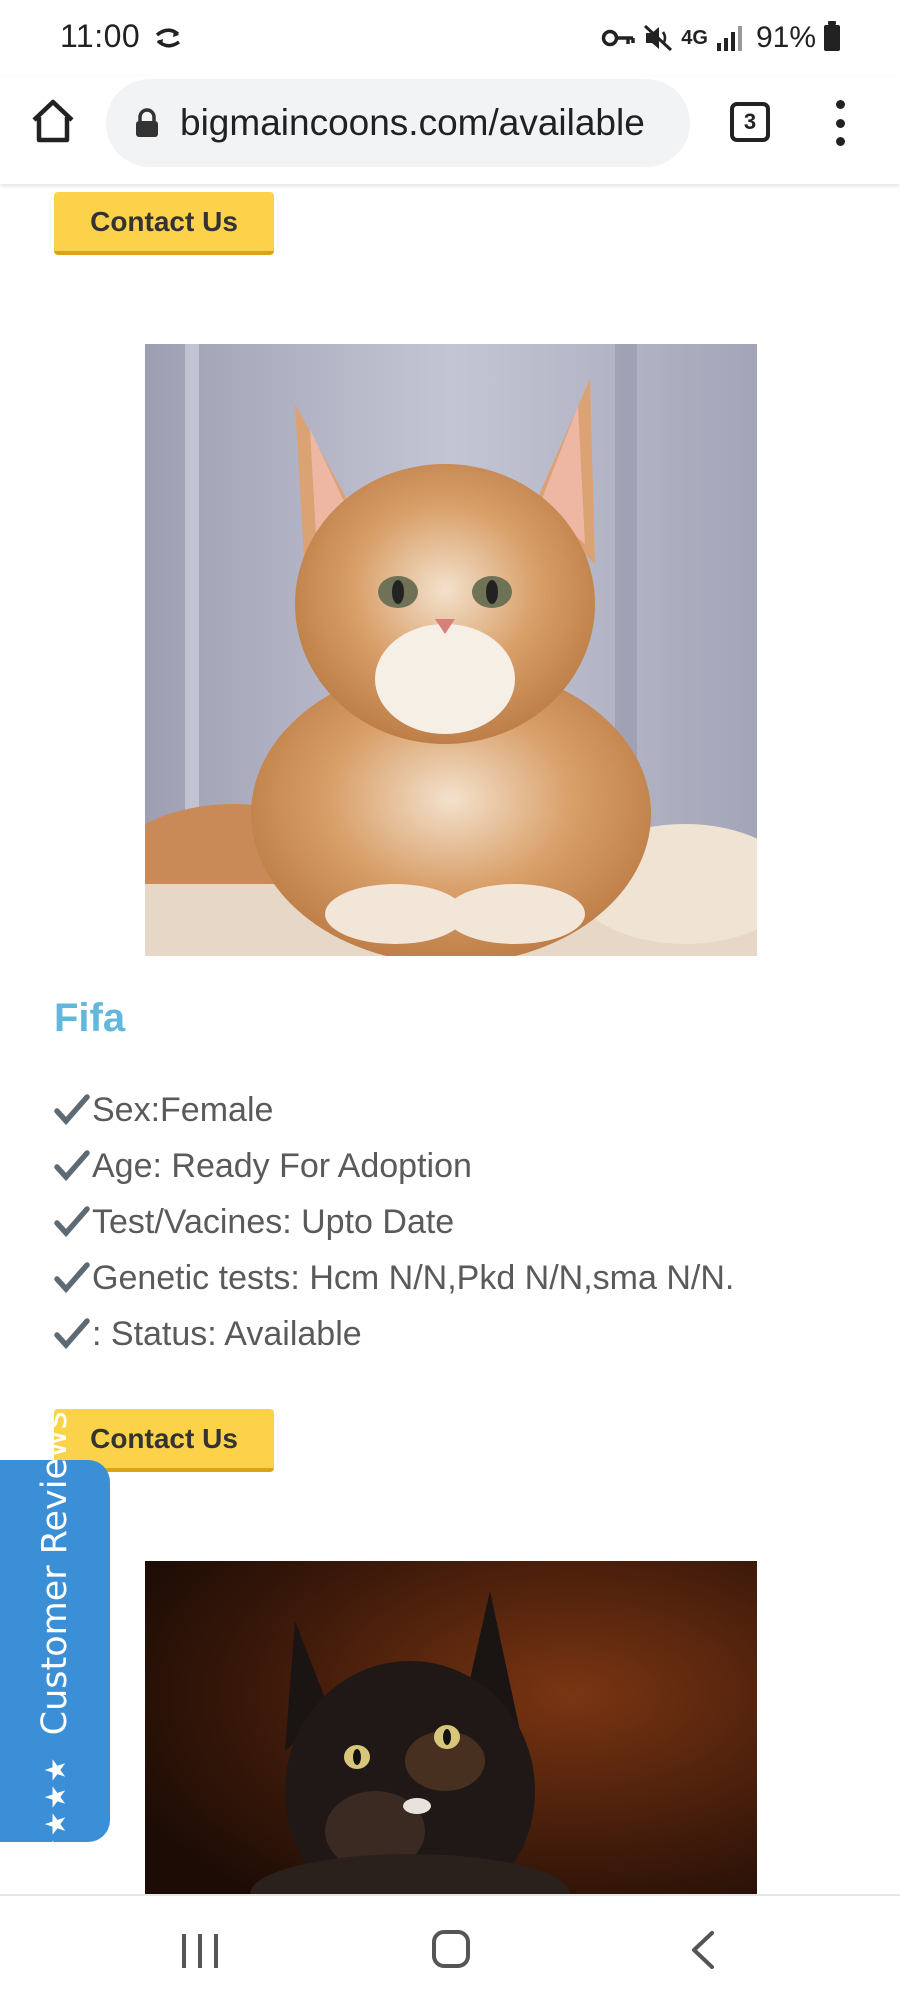  Describe the element at coordinates (227, 1333) in the screenshot. I see `feature-text: : Status: Available` at that location.